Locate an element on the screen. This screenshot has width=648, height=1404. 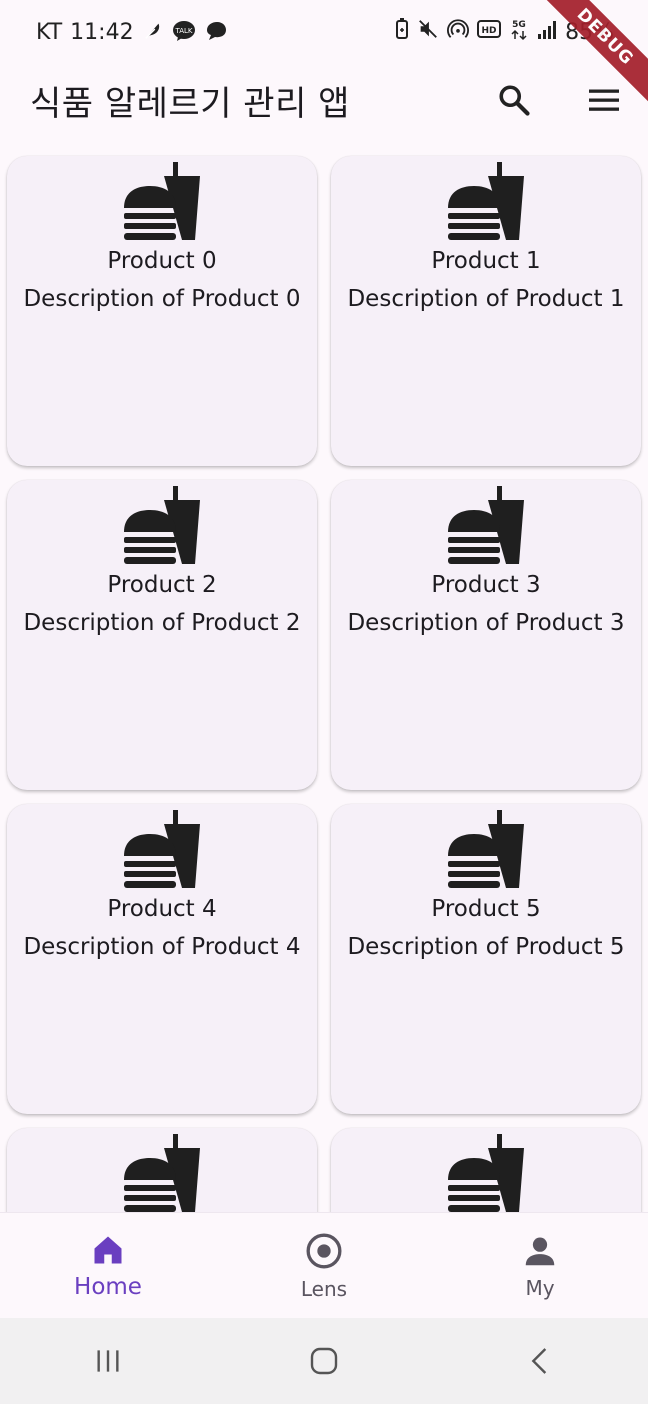
product-name: Product 1 is located at coordinates (486, 261).